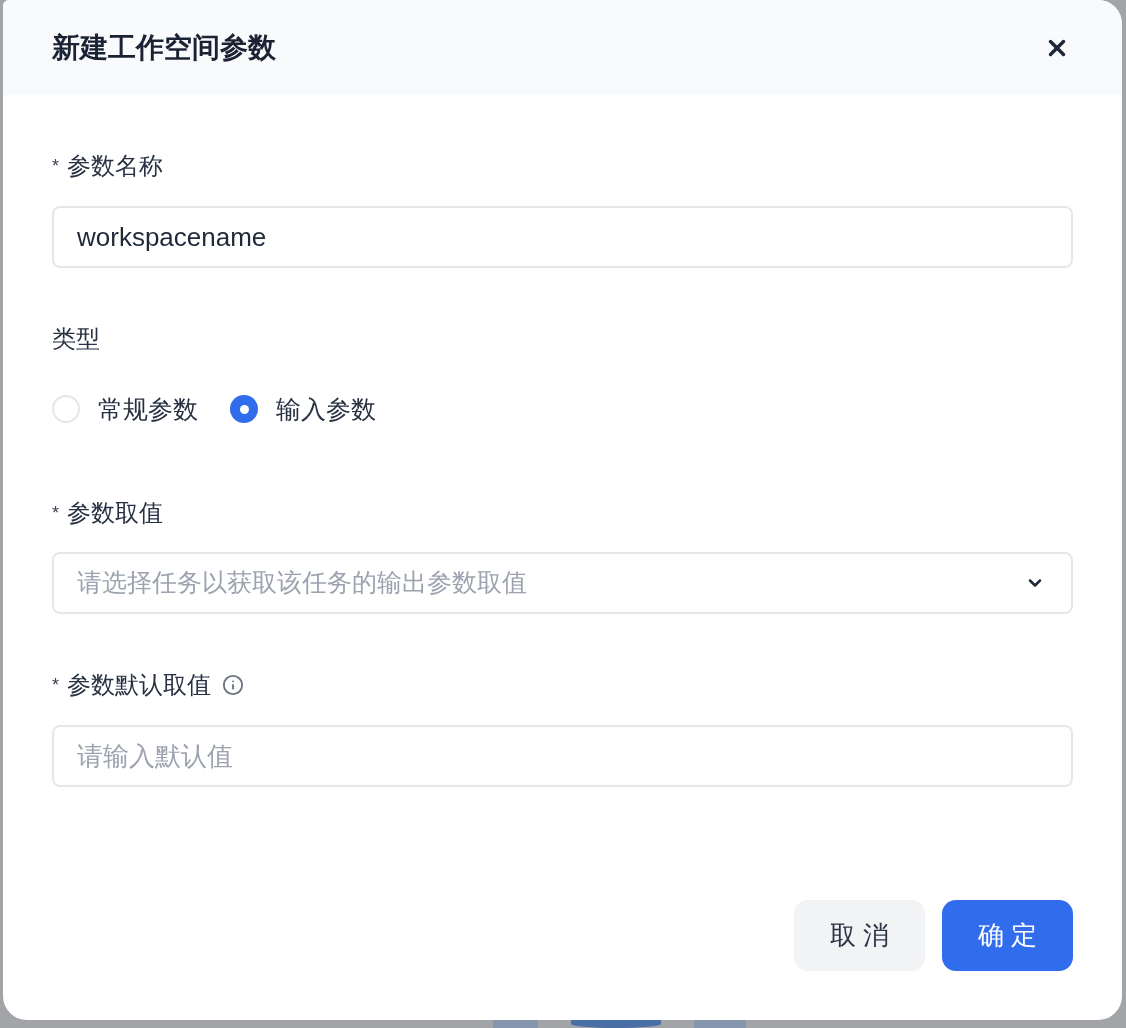  Describe the element at coordinates (562, 237) in the screenshot. I see `text-field: workspacename` at that location.